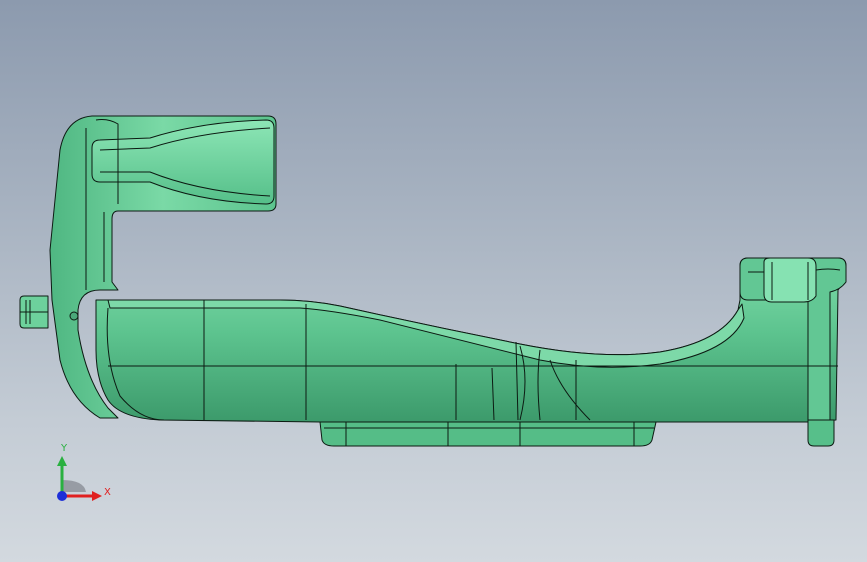 This screenshot has width=867, height=562. Describe the element at coordinates (821, 433) in the screenshot. I see `part-right-foot` at that location.